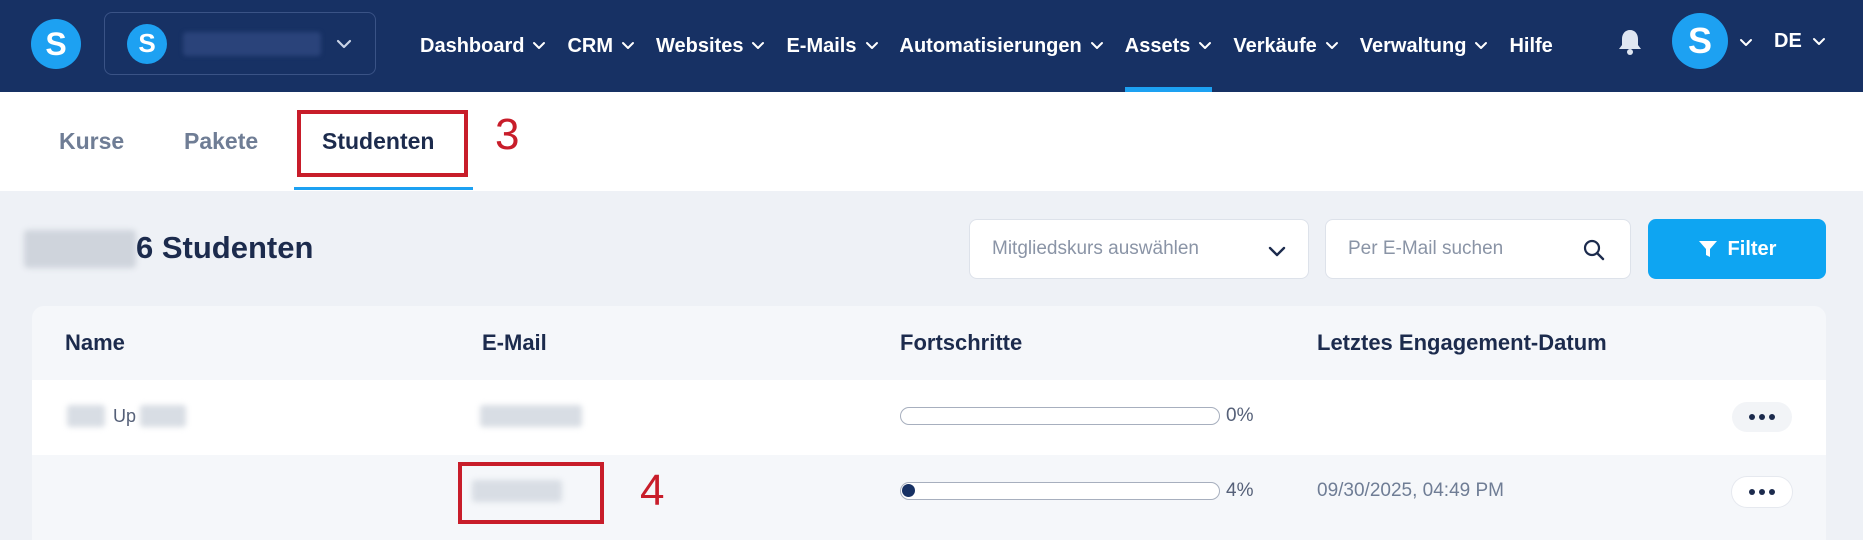 The height and width of the screenshot is (540, 1863). Describe the element at coordinates (1240, 415) in the screenshot. I see `progress-percent: 0%` at that location.